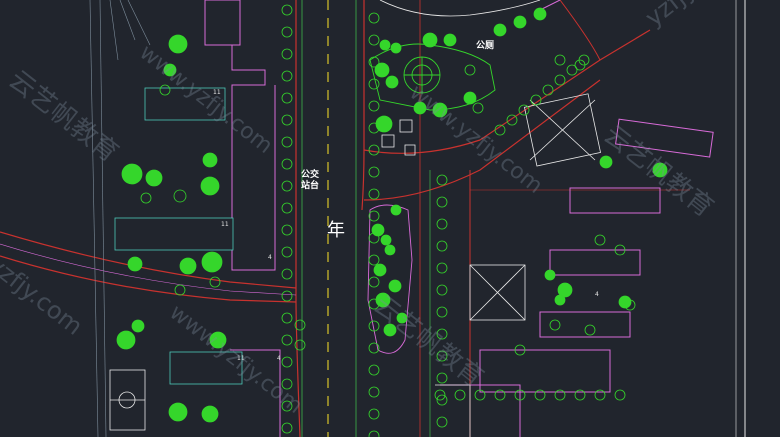 Image resolution: width=780 pixels, height=437 pixels. Describe the element at coordinates (225, 224) in the screenshot. I see `building-number: 11` at that location.